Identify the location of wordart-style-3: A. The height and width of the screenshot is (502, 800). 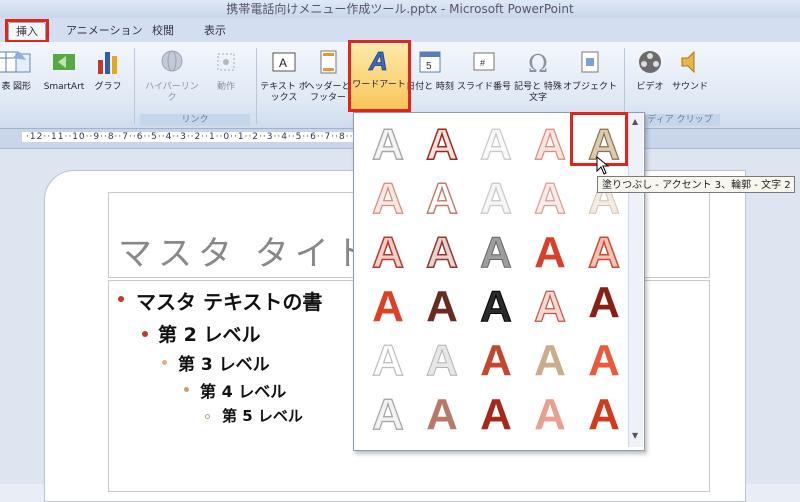
(496, 144).